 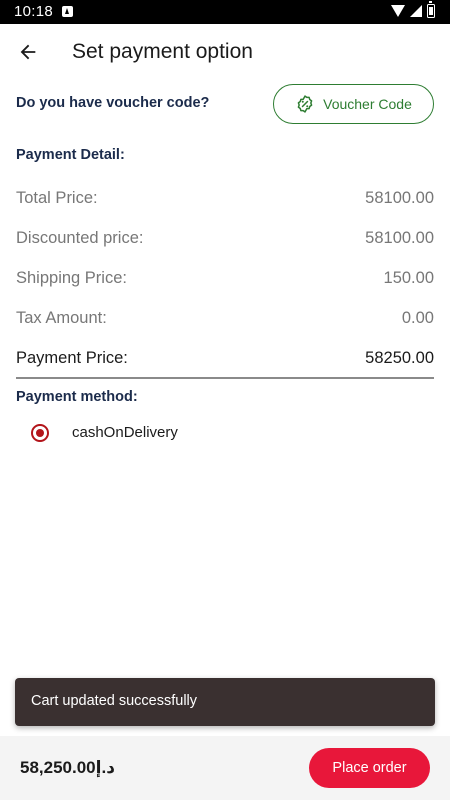 What do you see at coordinates (369, 768) in the screenshot?
I see `place-order-button: Place order` at bounding box center [369, 768].